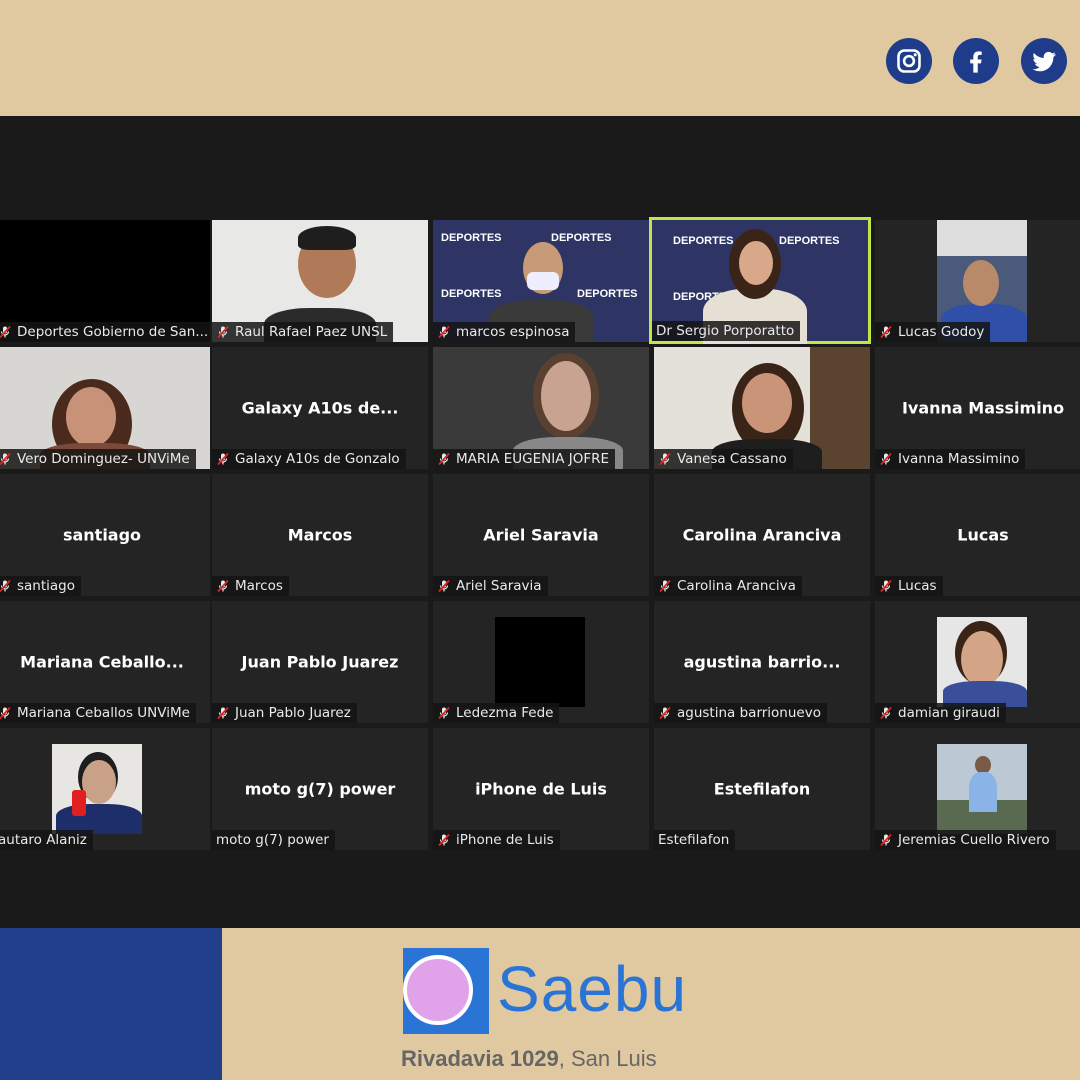 The height and width of the screenshot is (1080, 1080). Describe the element at coordinates (736, 586) in the screenshot. I see `participant-name: Carolina Aranciva` at that location.